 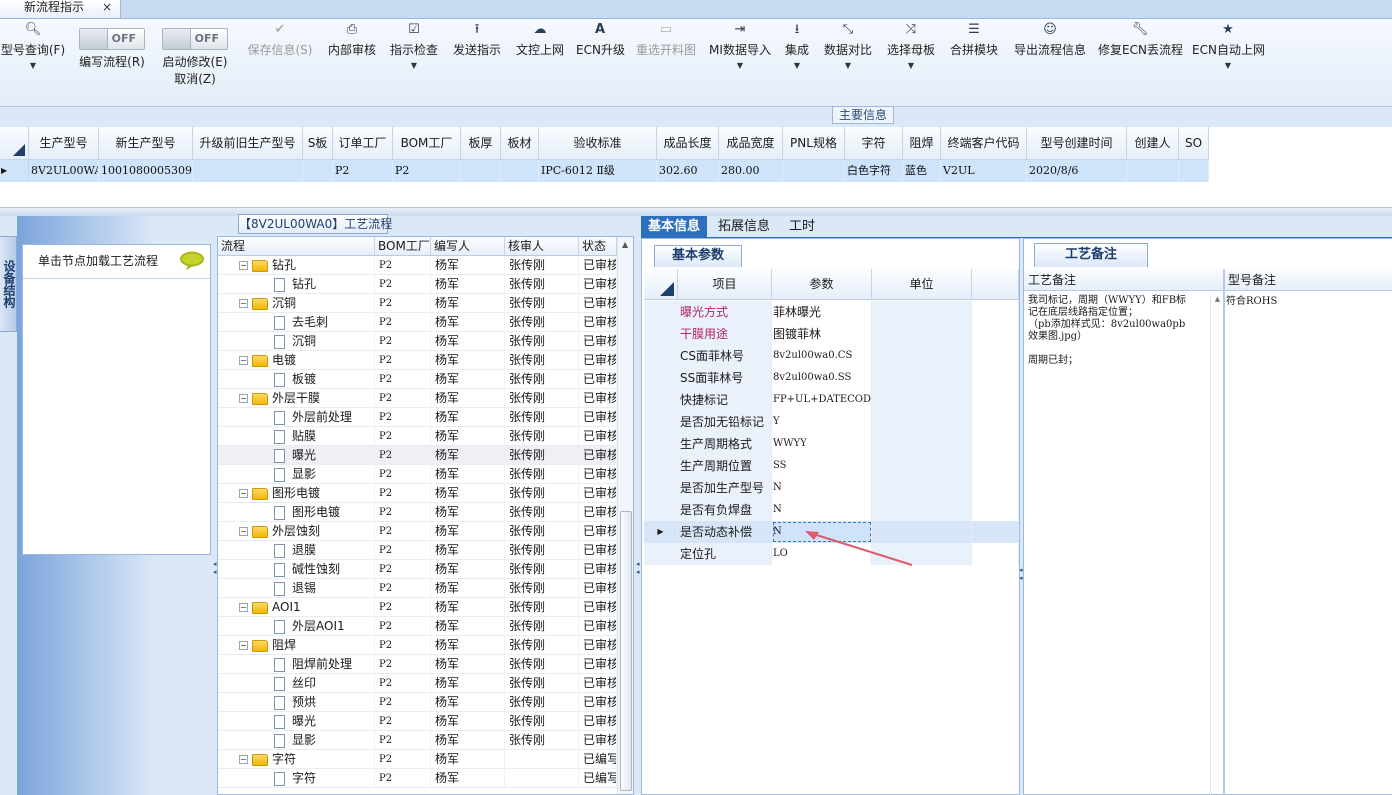 I want to click on tree-node-name: − 沉铜, so click(x=296, y=303).